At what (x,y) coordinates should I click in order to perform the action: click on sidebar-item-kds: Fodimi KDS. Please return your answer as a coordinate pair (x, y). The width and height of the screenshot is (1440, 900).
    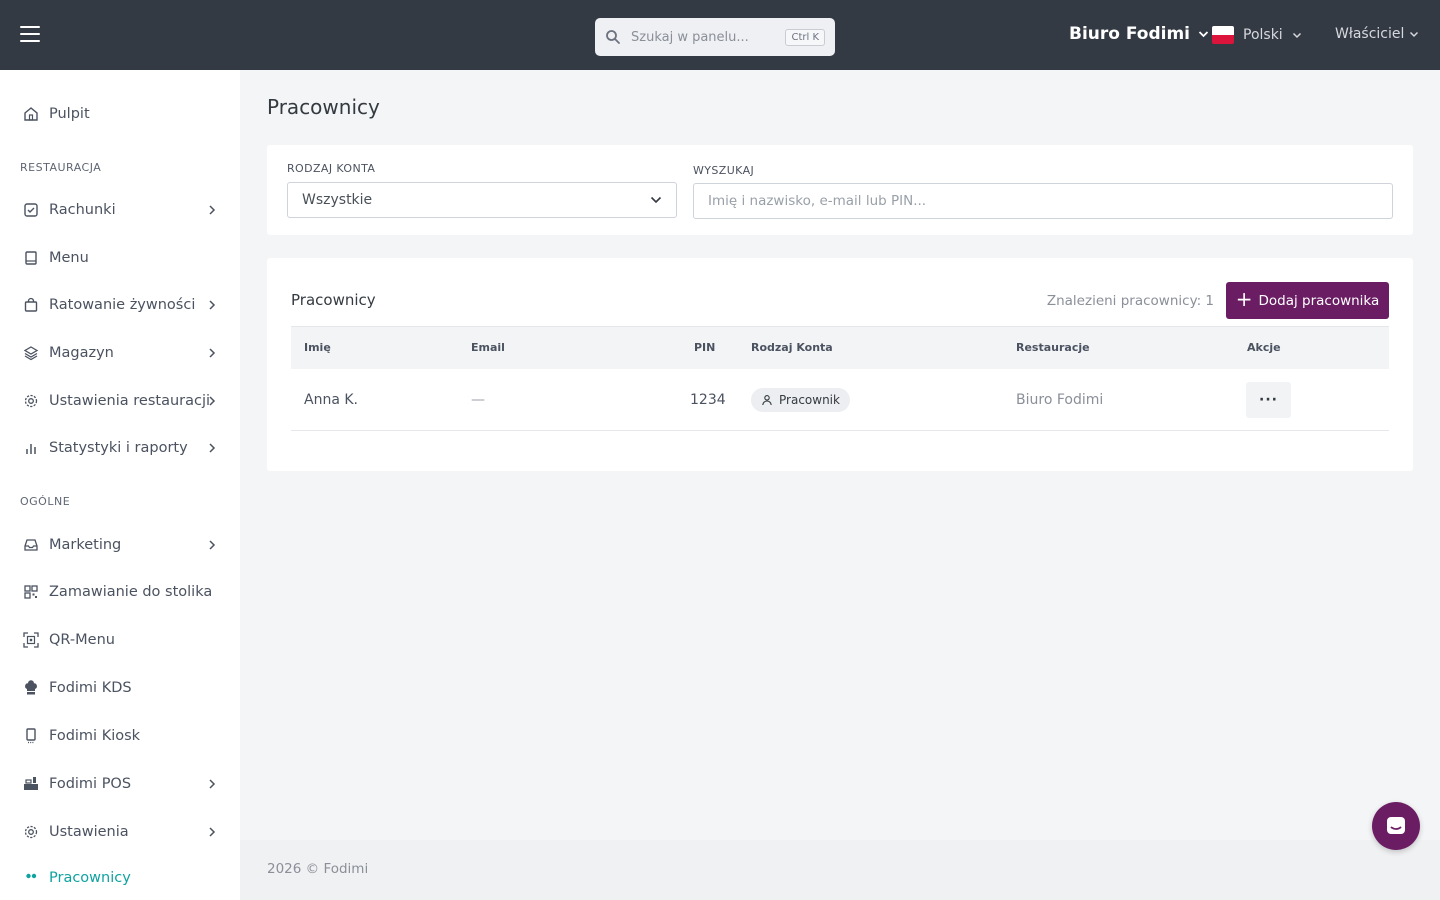
    Looking at the image, I should click on (120, 688).